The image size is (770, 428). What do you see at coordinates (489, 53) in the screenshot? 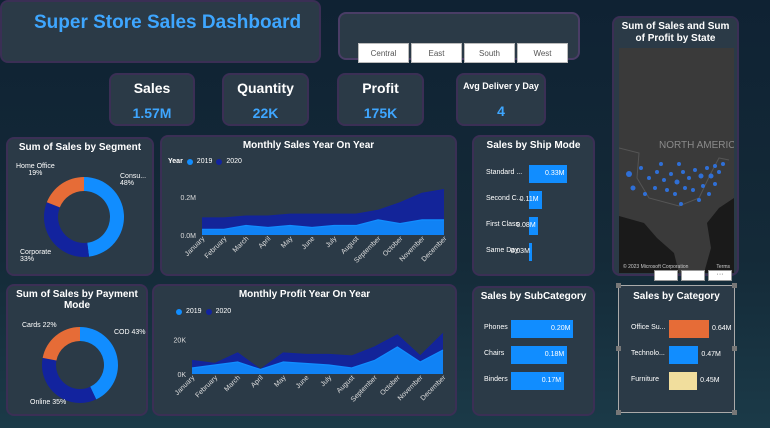
I see `region-south-button: South` at bounding box center [489, 53].